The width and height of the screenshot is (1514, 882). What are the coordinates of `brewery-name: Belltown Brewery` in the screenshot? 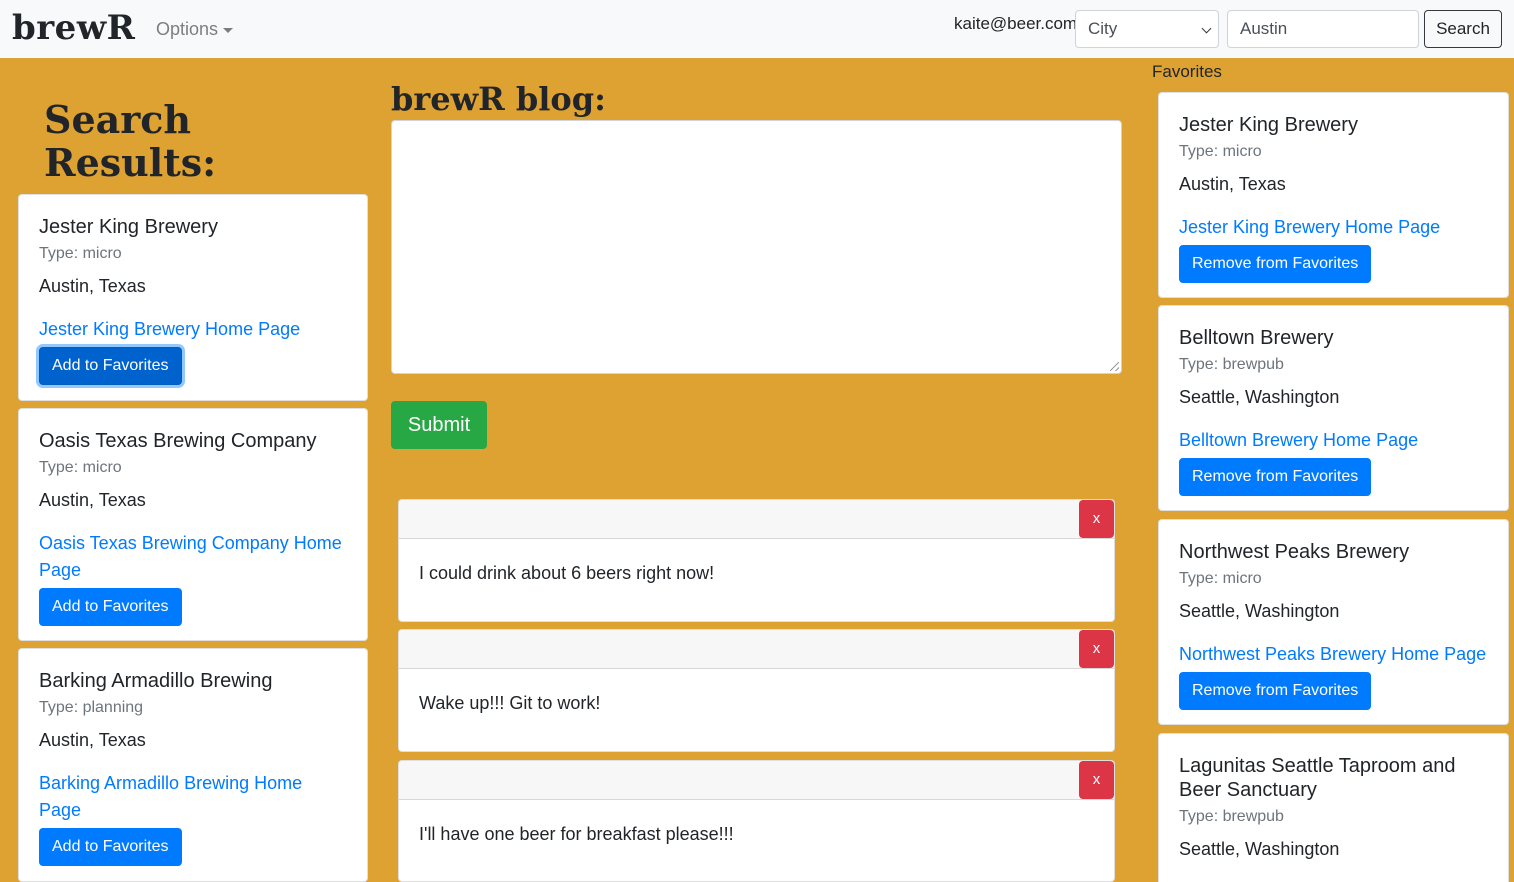 It's located at (1256, 338).